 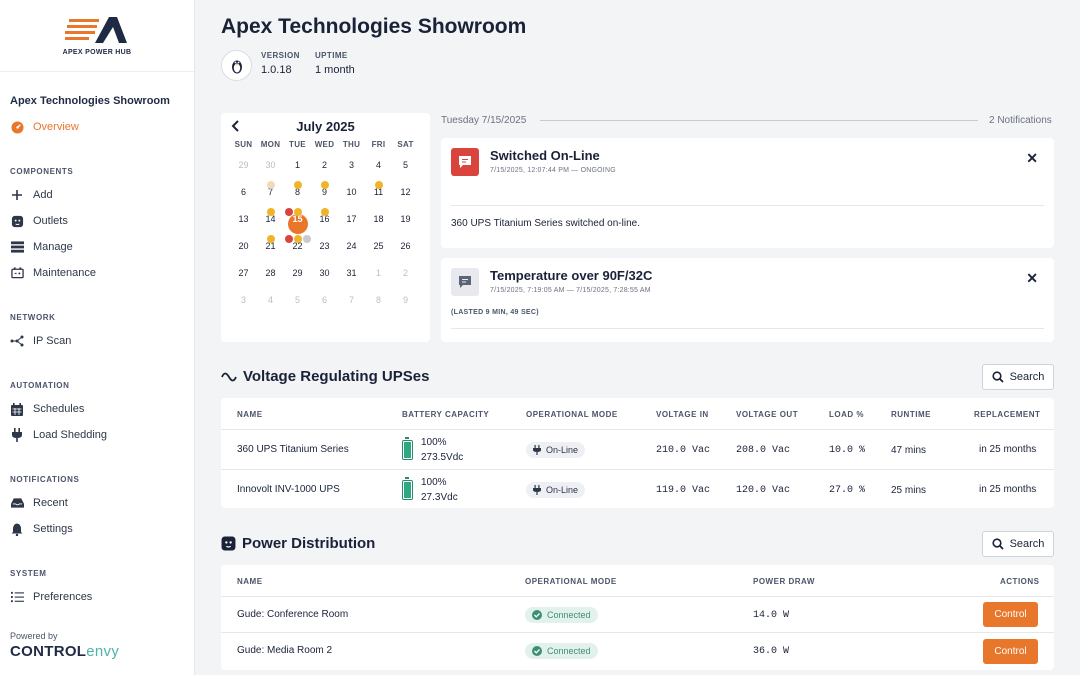 I want to click on sidebar-item-schedules: Schedules, so click(x=47, y=409).